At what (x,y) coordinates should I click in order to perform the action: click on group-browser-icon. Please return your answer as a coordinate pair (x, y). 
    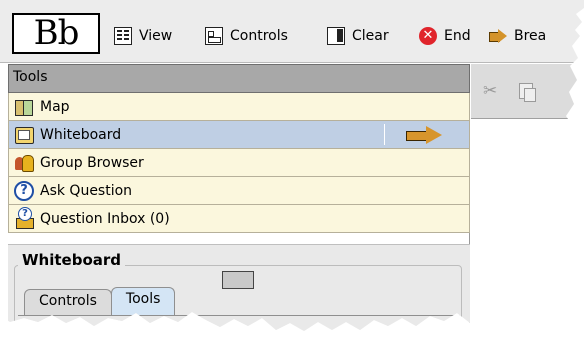
    Looking at the image, I should click on (24, 163).